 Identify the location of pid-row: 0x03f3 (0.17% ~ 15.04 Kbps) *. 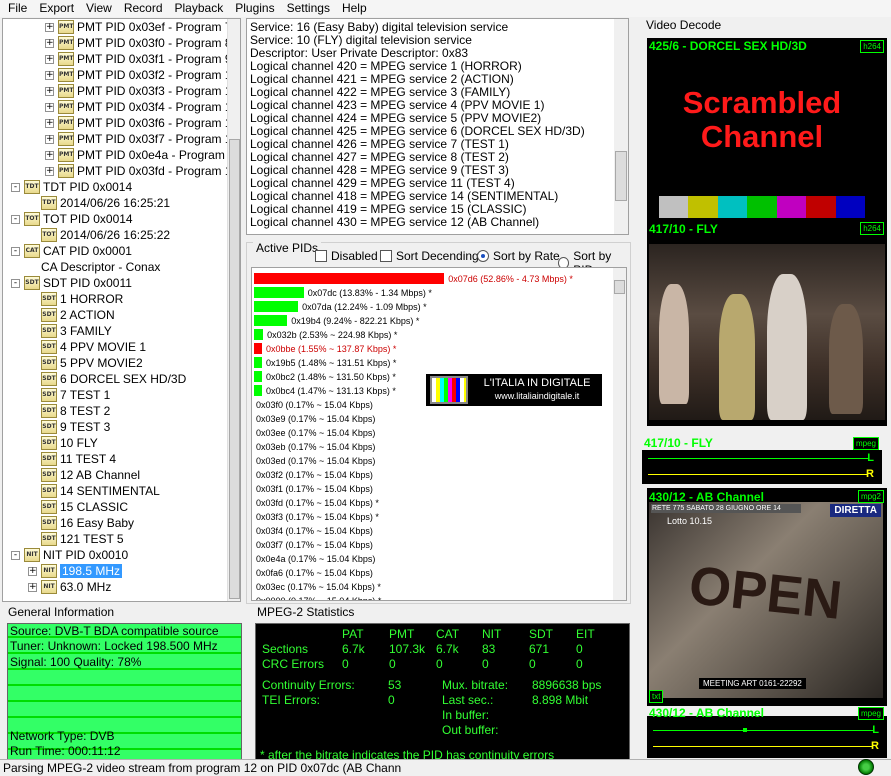
(317, 516).